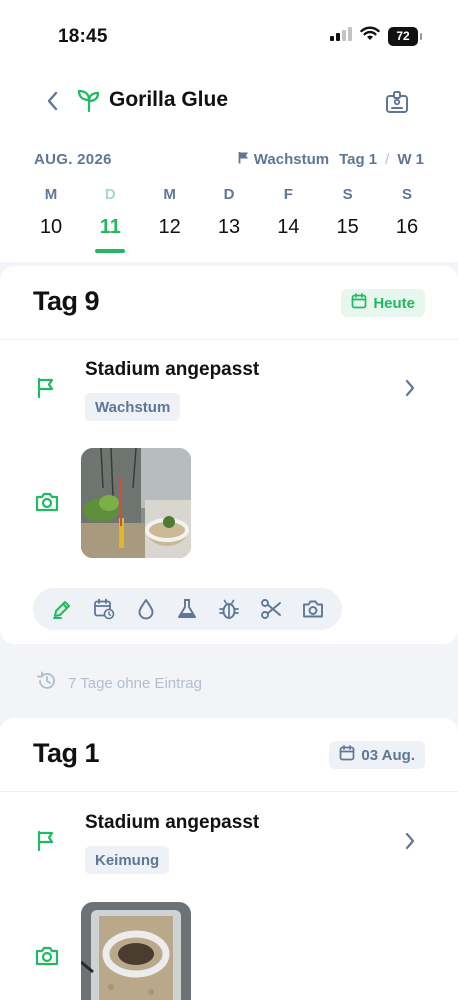  Describe the element at coordinates (83, 36) in the screenshot. I see `status-time: 18:45` at that location.